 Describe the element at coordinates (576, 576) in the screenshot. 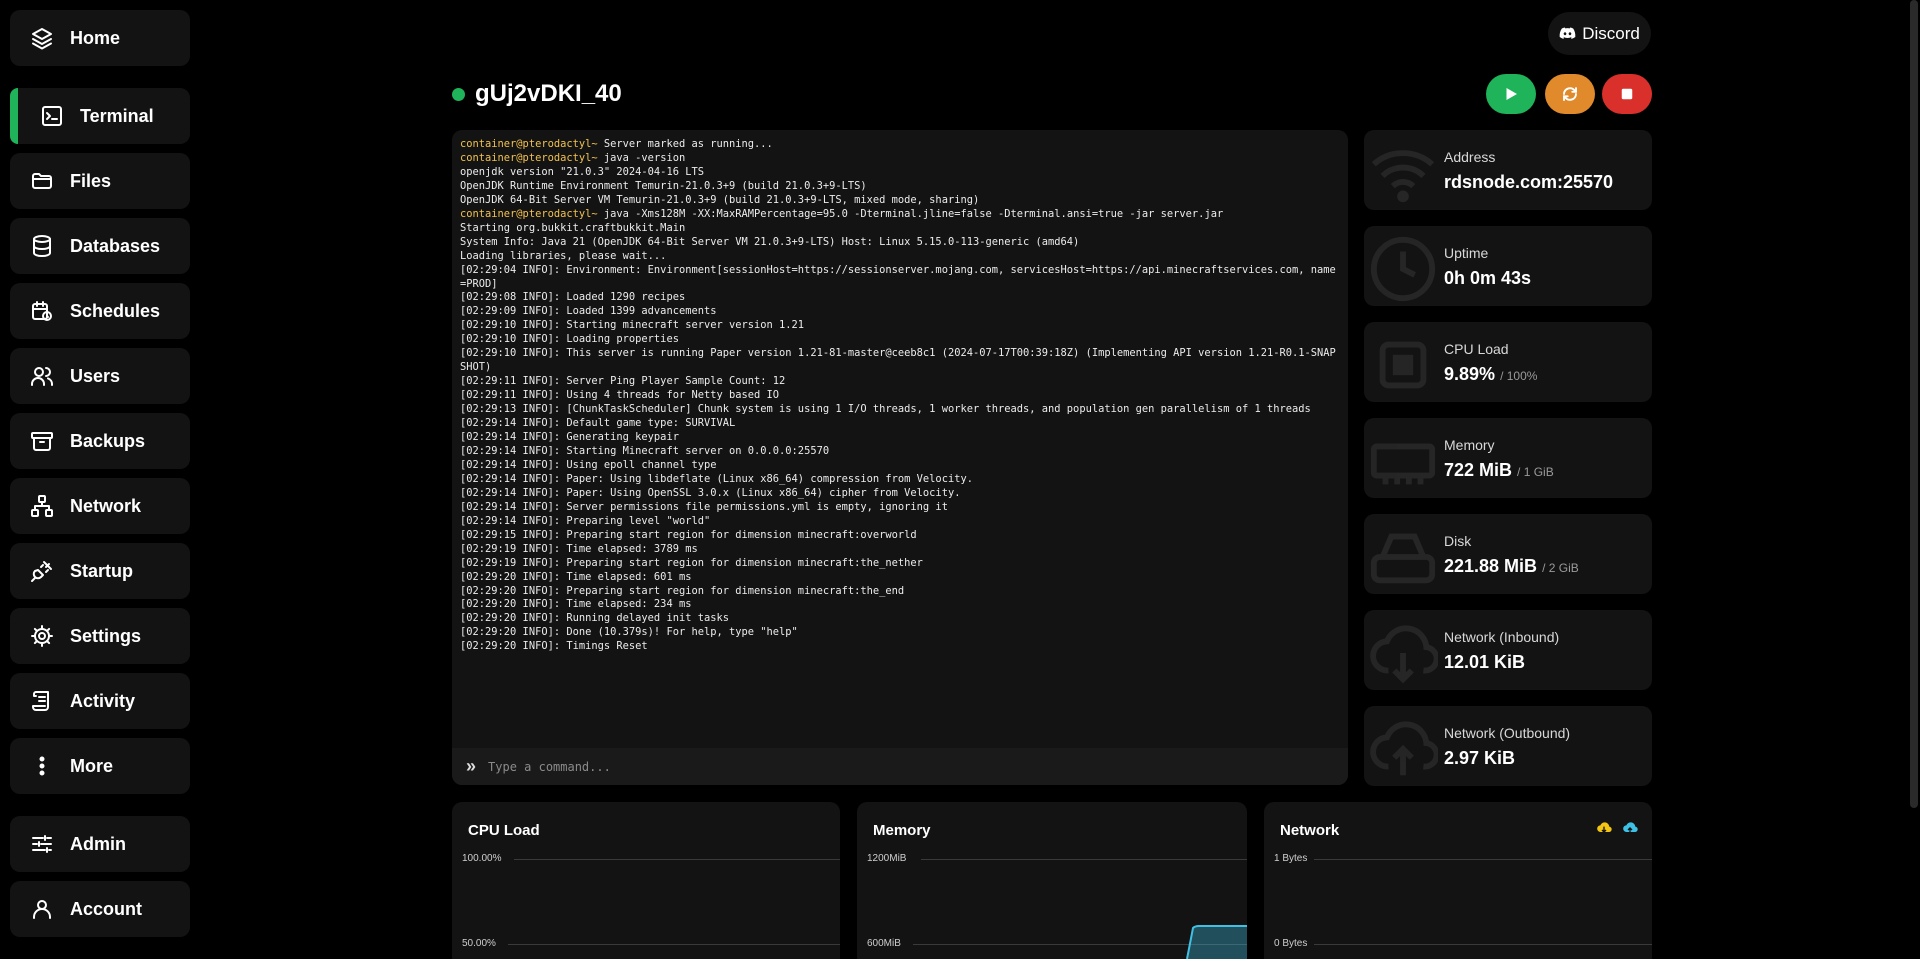

I see `terminal-text: [02:29:20 INFO]: Time elapsed: 601 ms` at that location.